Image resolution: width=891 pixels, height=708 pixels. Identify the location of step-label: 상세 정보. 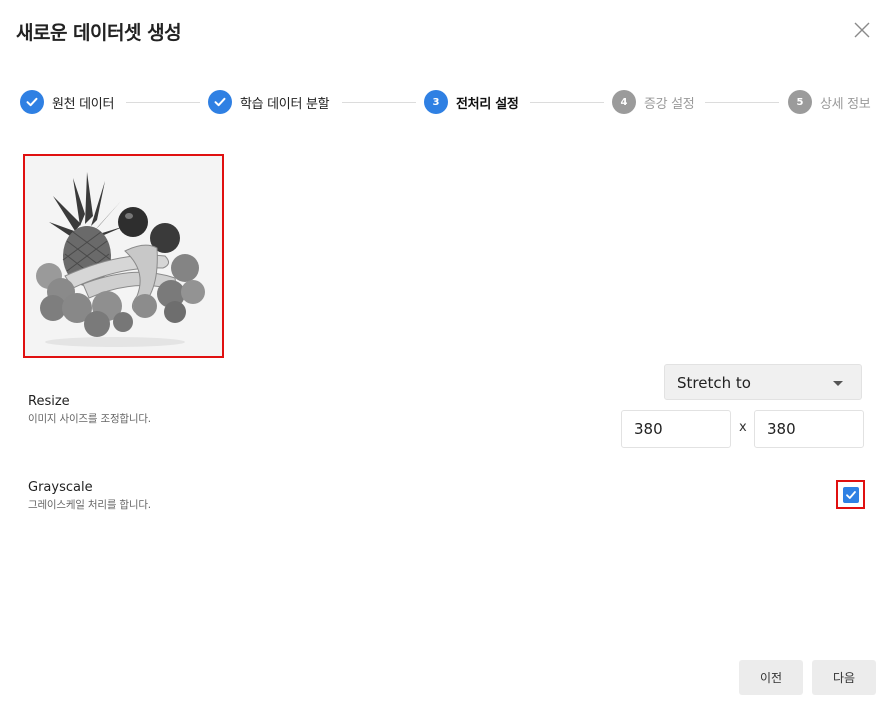
(845, 104).